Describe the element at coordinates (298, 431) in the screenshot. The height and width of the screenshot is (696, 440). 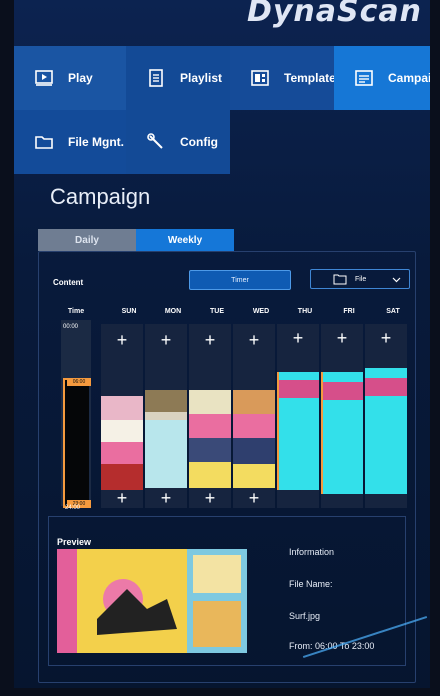
I see `schedule-block-thu` at that location.